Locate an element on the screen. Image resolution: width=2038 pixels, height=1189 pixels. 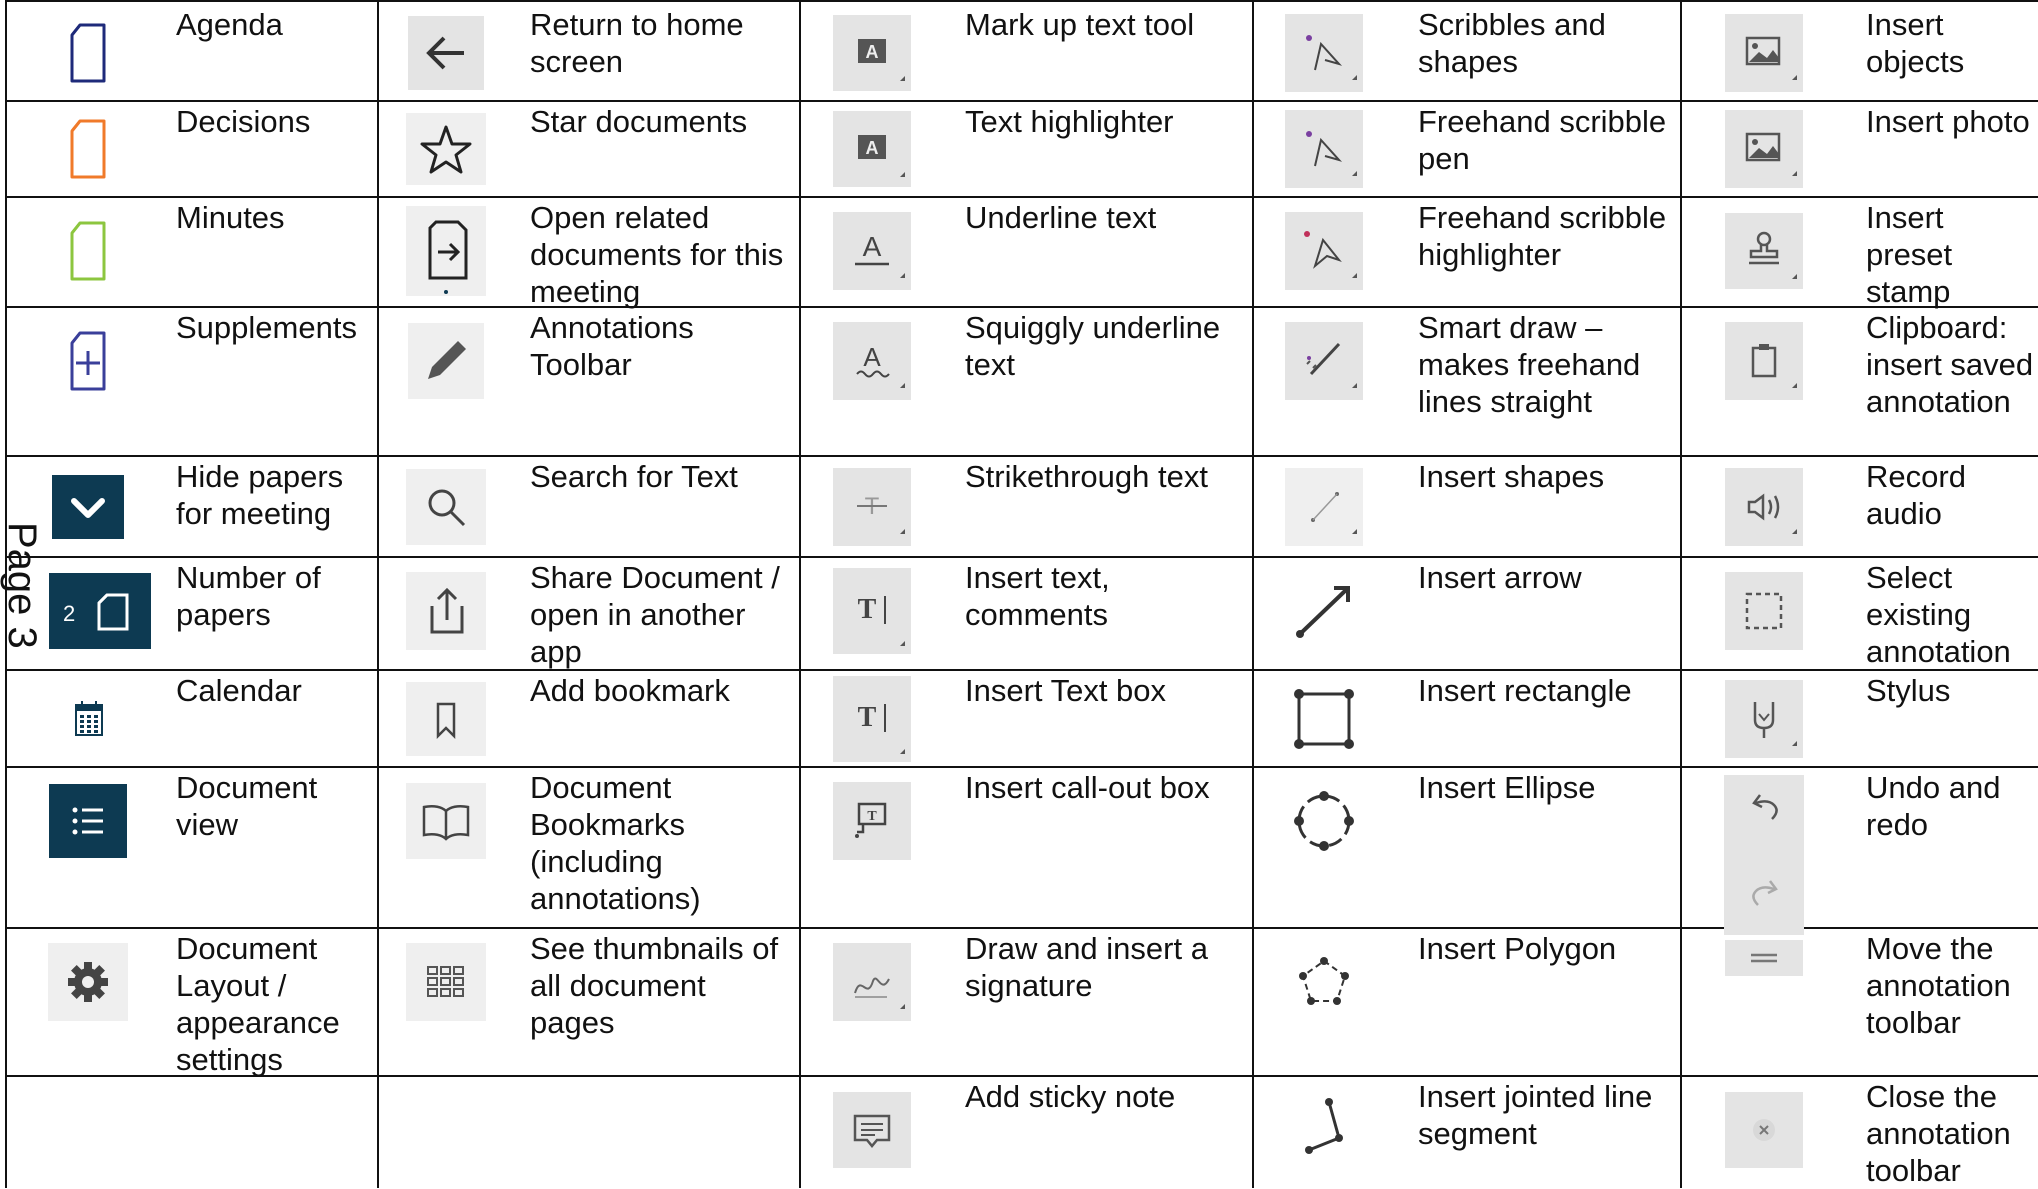
cell-label: Select existing annotation is located at coordinates (1938, 614).